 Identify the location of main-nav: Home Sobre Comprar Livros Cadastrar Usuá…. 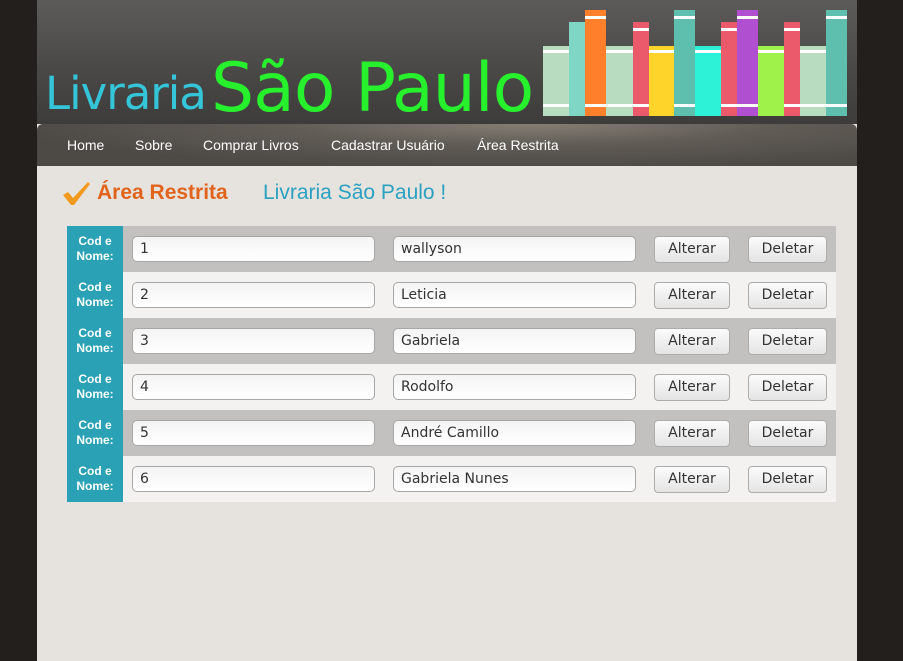
(447, 145).